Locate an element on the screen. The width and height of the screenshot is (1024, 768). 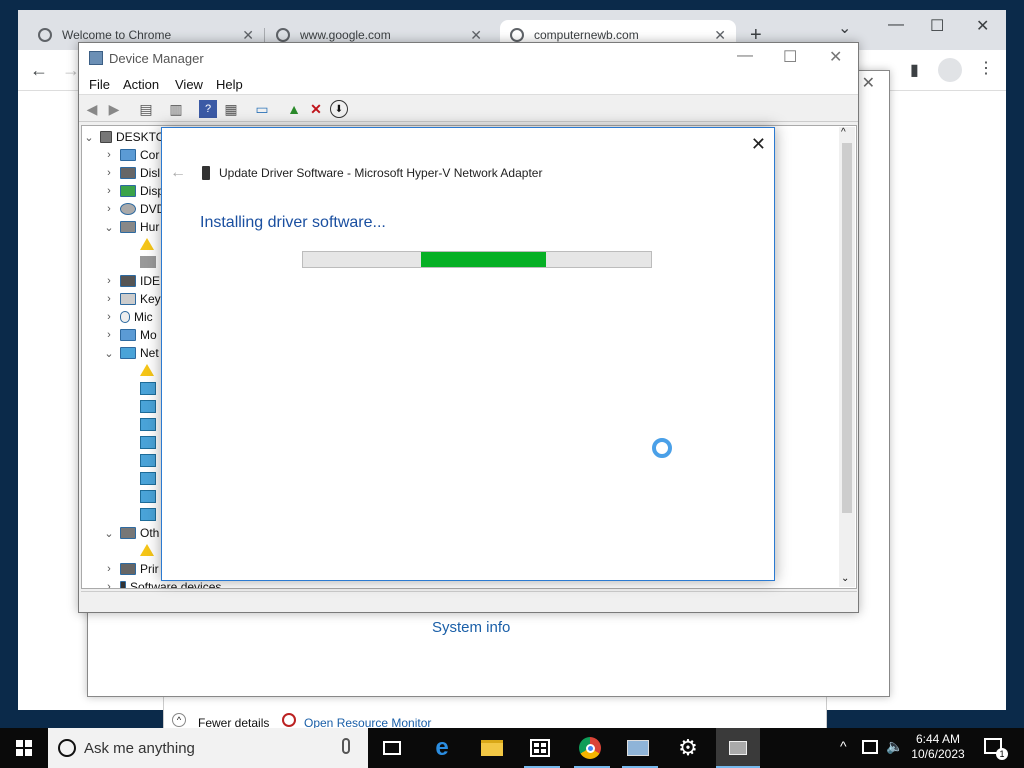
printer-icon is located at coordinates (128, 569).